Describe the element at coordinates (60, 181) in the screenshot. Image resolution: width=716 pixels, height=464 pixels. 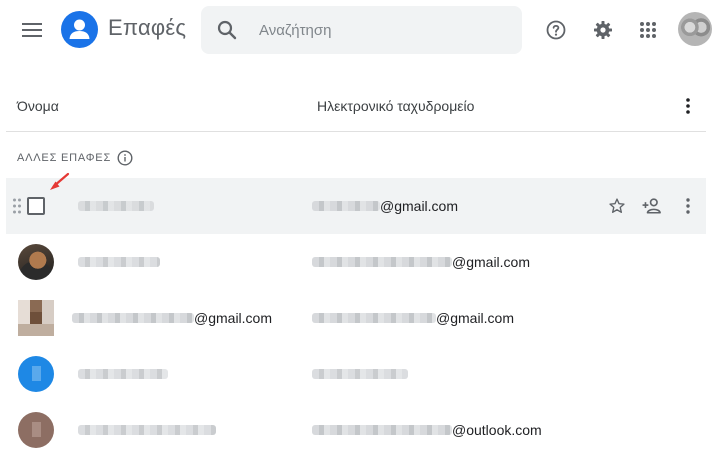
I see `red-arrow-annotation-icon` at that location.